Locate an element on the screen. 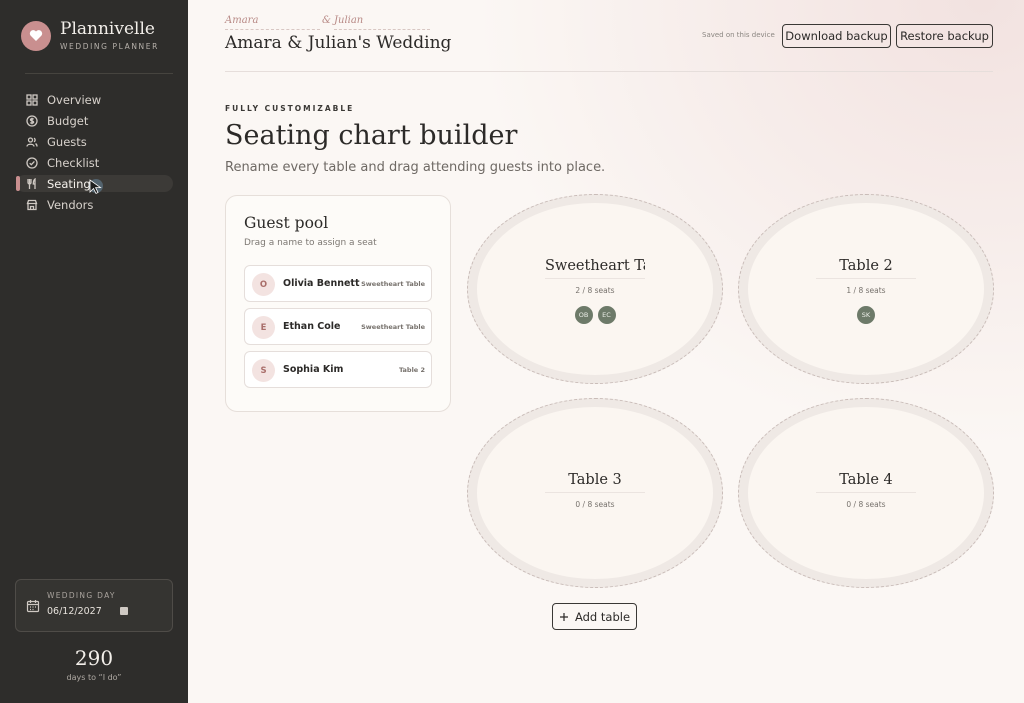 This screenshot has height=703, width=1024. guest-name: Olivia Bennett is located at coordinates (321, 283).